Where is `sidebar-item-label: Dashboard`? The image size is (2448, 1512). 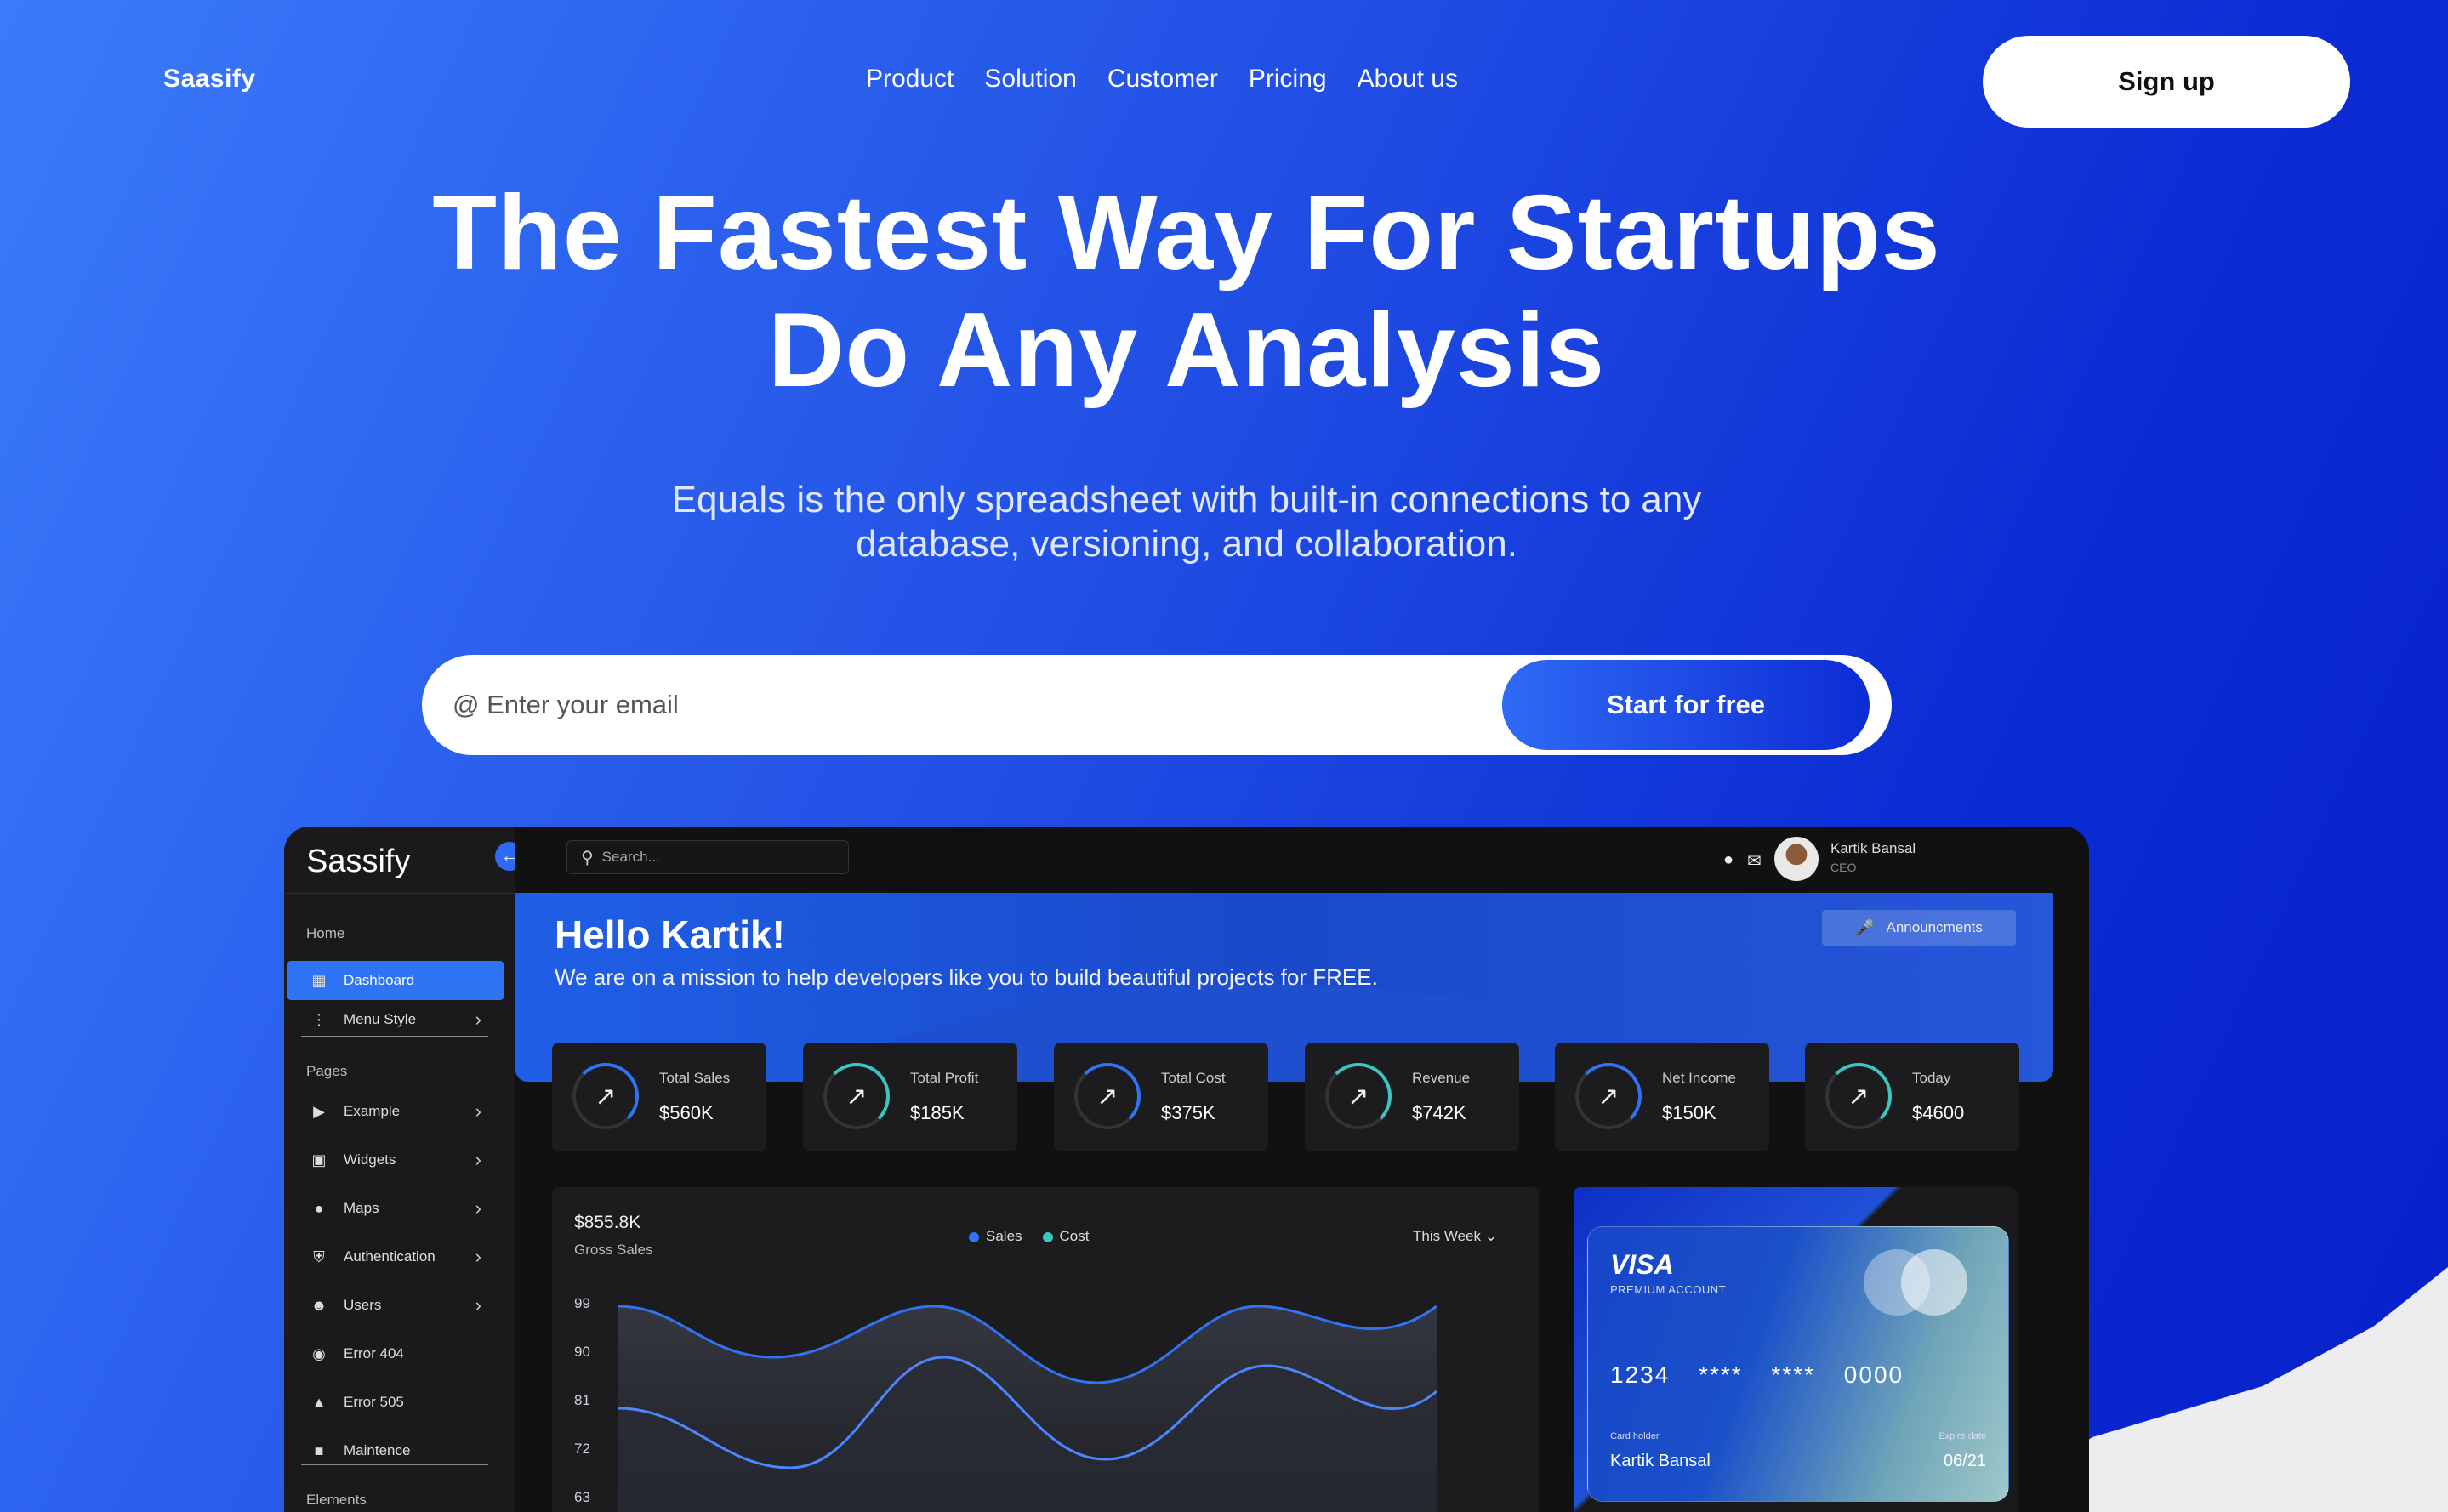
sidebar-item-label: Dashboard is located at coordinates (380, 980).